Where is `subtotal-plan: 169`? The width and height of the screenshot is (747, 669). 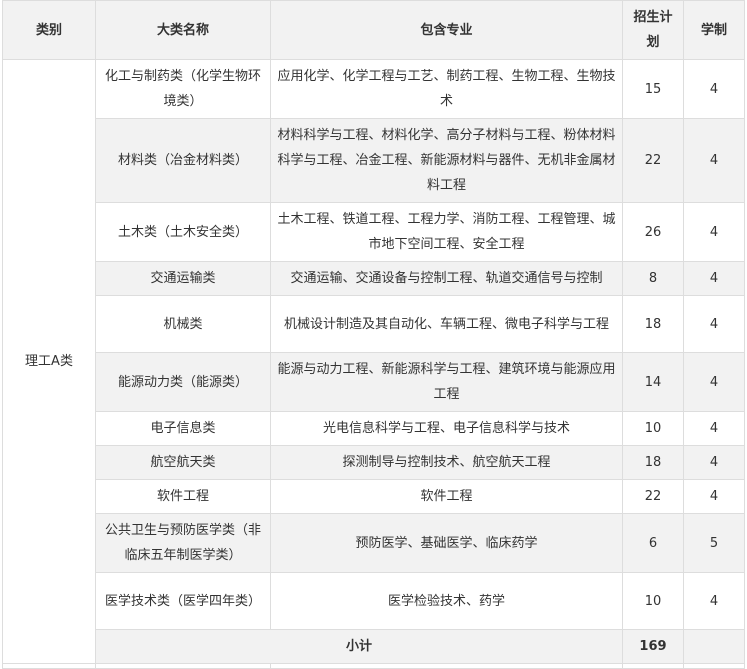 subtotal-plan: 169 is located at coordinates (653, 646).